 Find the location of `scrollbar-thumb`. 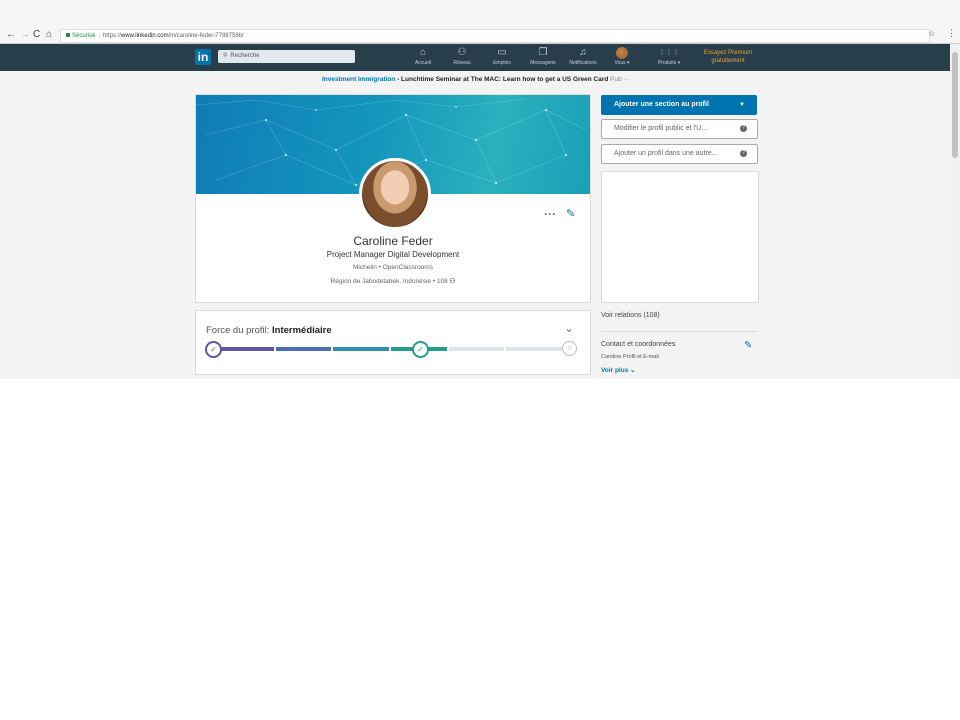

scrollbar-thumb is located at coordinates (955, 105).